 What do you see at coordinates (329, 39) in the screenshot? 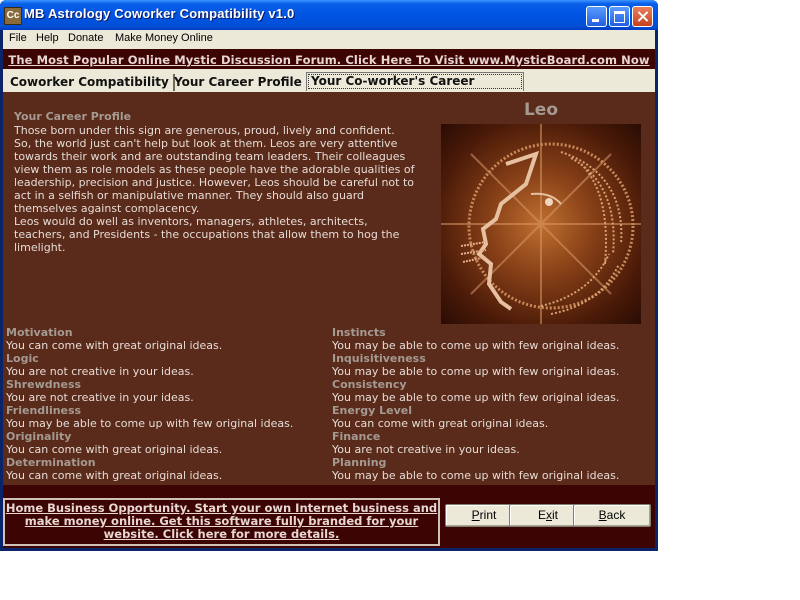
I see `menu-bar: File Help Donate Make Money Online` at bounding box center [329, 39].